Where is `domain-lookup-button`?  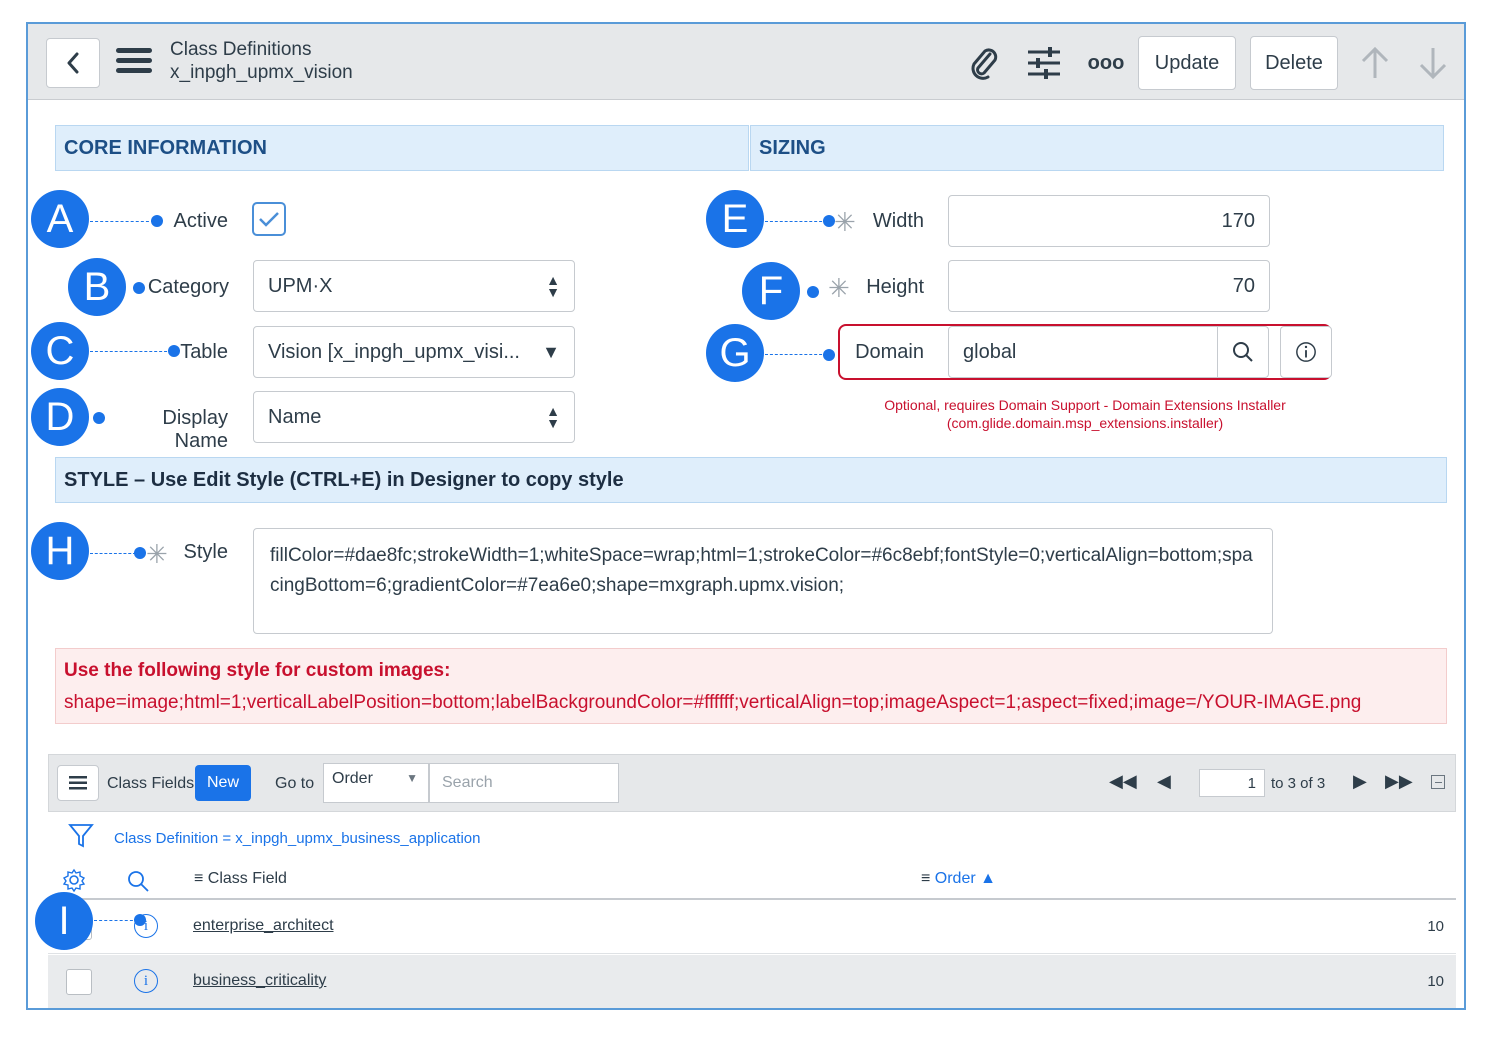 domain-lookup-button is located at coordinates (1243, 352).